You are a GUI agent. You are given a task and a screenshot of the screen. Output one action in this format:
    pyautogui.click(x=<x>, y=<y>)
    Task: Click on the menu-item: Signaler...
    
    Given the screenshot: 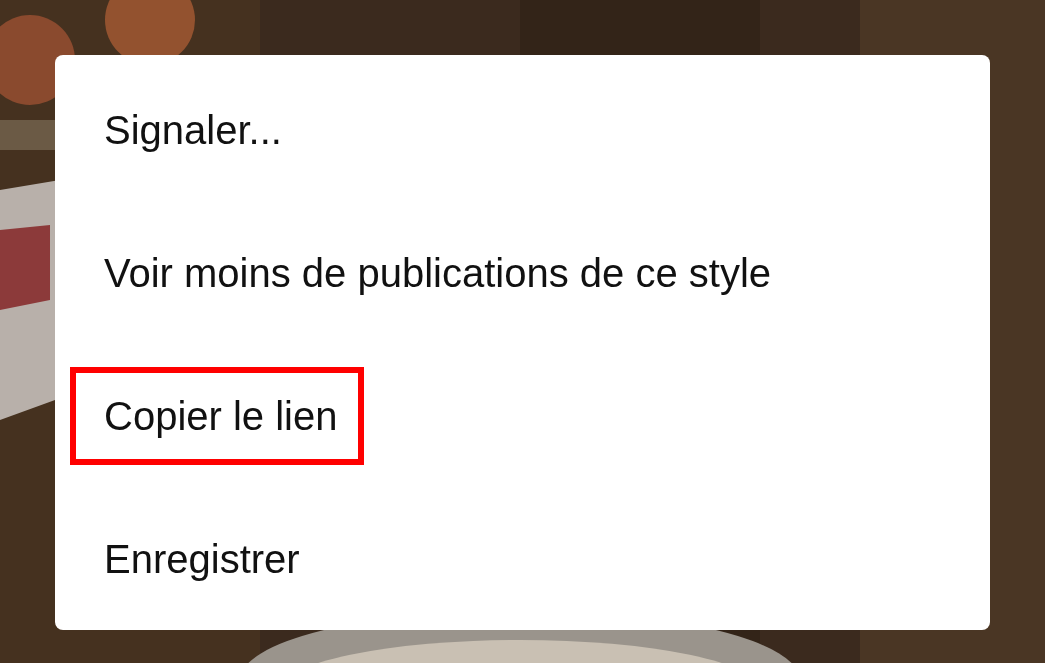 What is the action you would take?
    pyautogui.click(x=193, y=129)
    